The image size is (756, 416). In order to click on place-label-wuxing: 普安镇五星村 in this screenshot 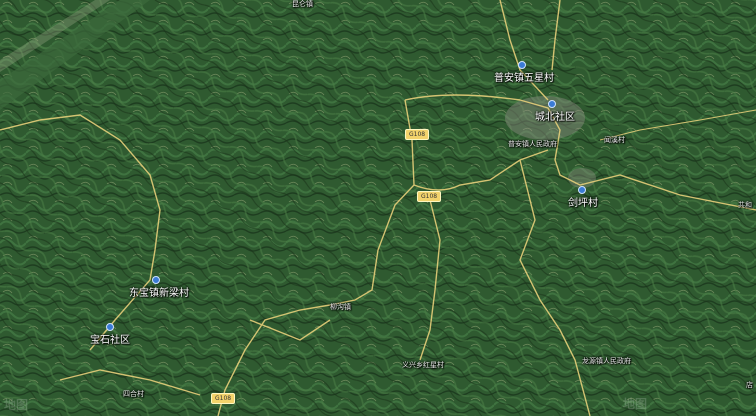, I will do `click(524, 76)`.